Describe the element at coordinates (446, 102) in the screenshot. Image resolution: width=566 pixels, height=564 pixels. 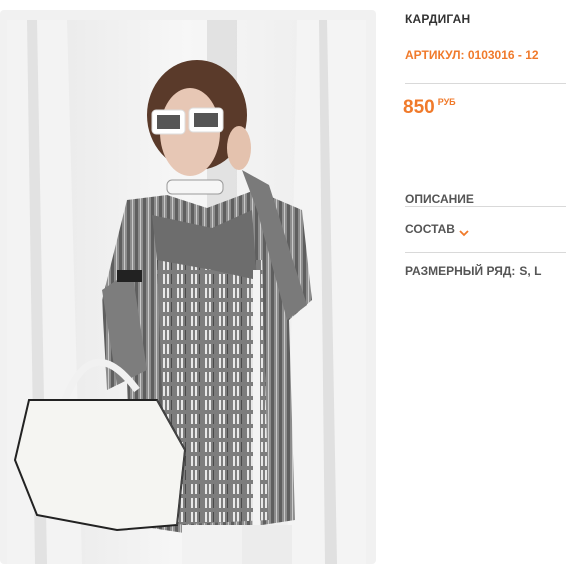
I see `price-currency: РУБ` at that location.